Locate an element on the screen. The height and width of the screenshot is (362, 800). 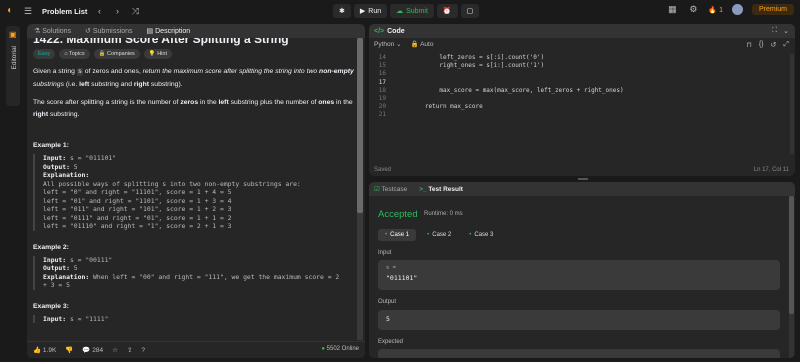
text: right is located at coordinates (41, 114).